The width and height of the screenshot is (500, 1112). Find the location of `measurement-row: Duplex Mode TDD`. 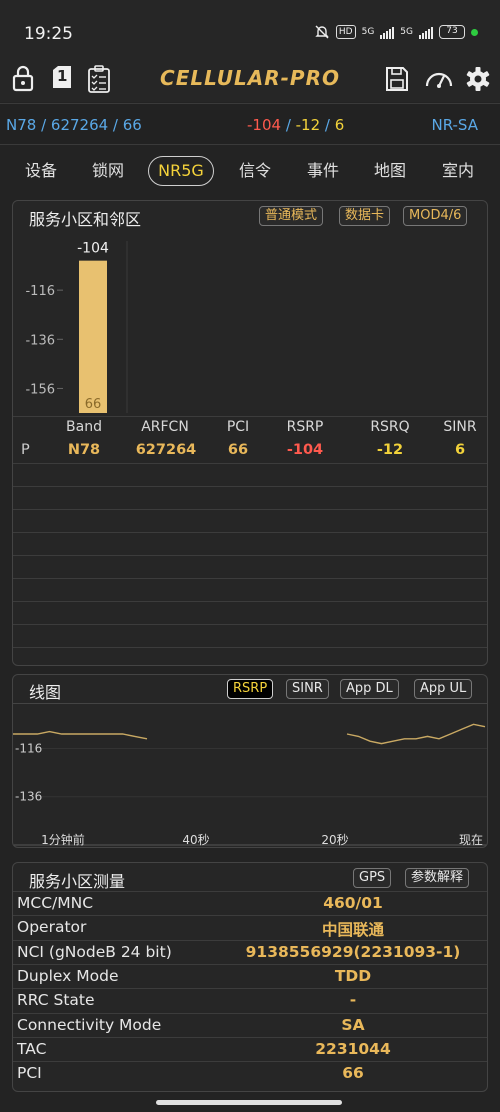

measurement-row: Duplex Mode TDD is located at coordinates (250, 975).